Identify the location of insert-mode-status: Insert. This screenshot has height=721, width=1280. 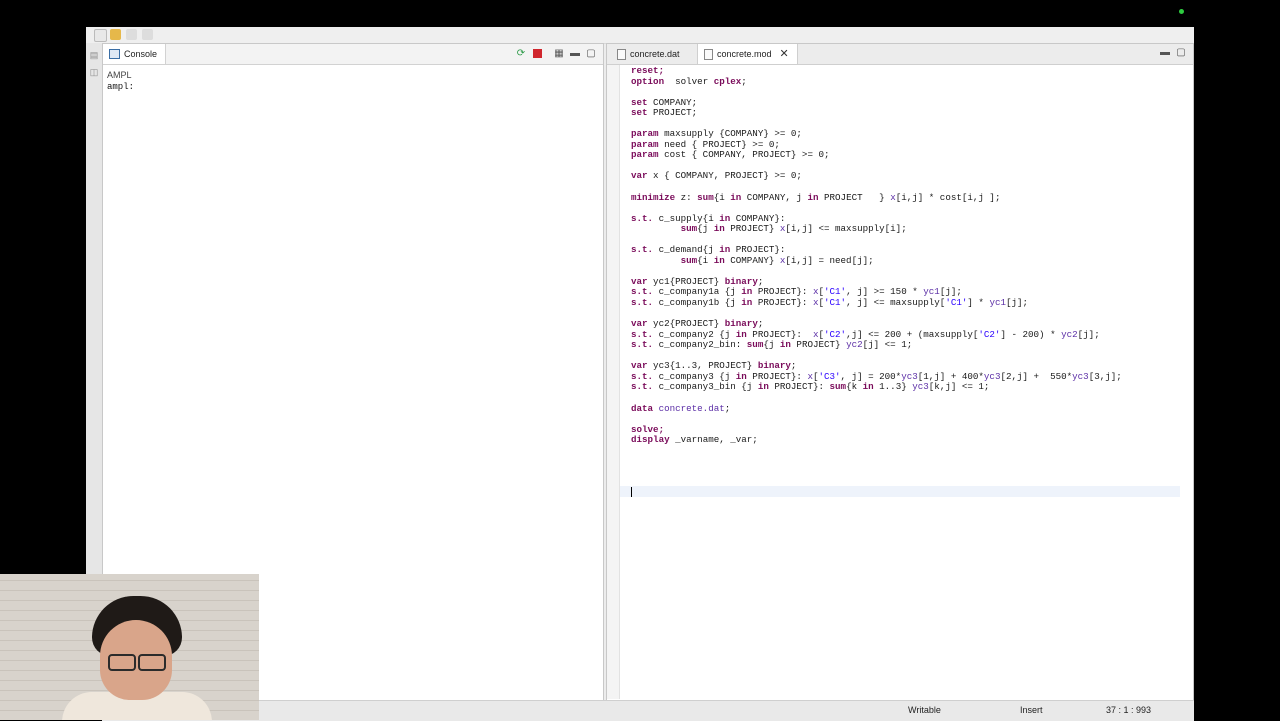
(1031, 710).